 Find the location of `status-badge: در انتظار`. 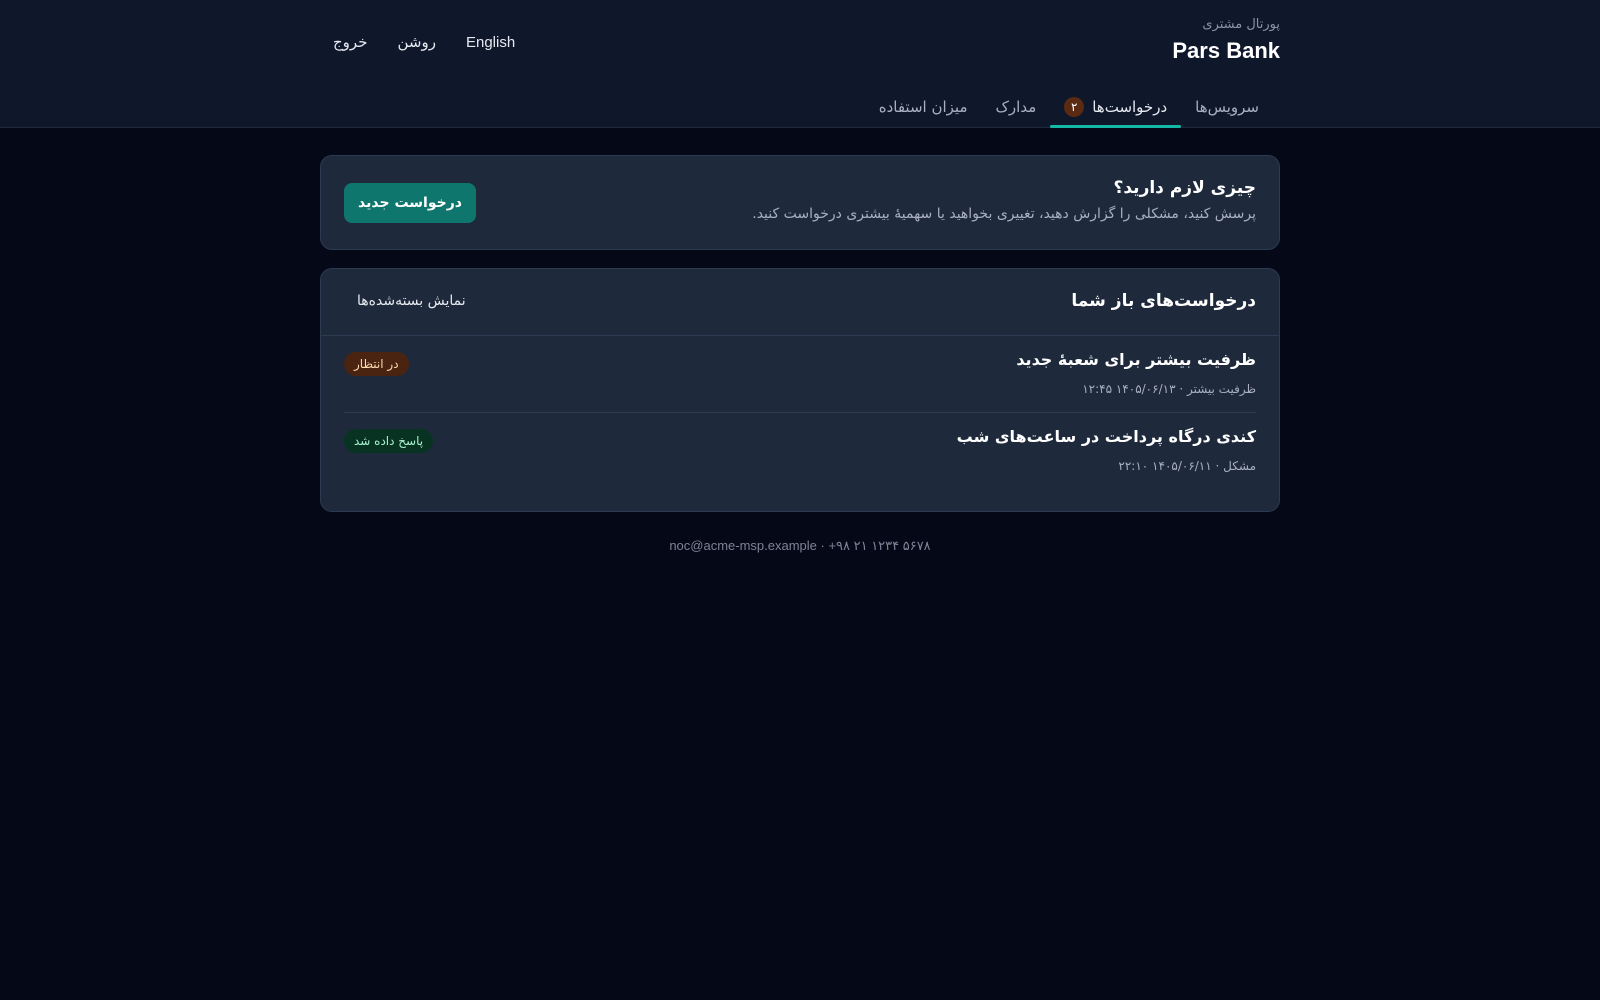

status-badge: در انتظار is located at coordinates (376, 364).